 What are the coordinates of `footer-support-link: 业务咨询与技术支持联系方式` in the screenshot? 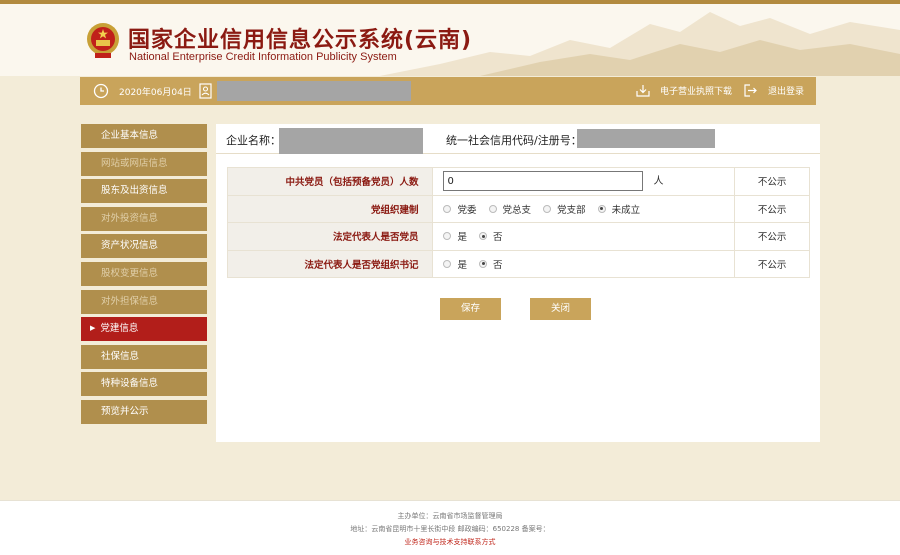 It's located at (450, 542).